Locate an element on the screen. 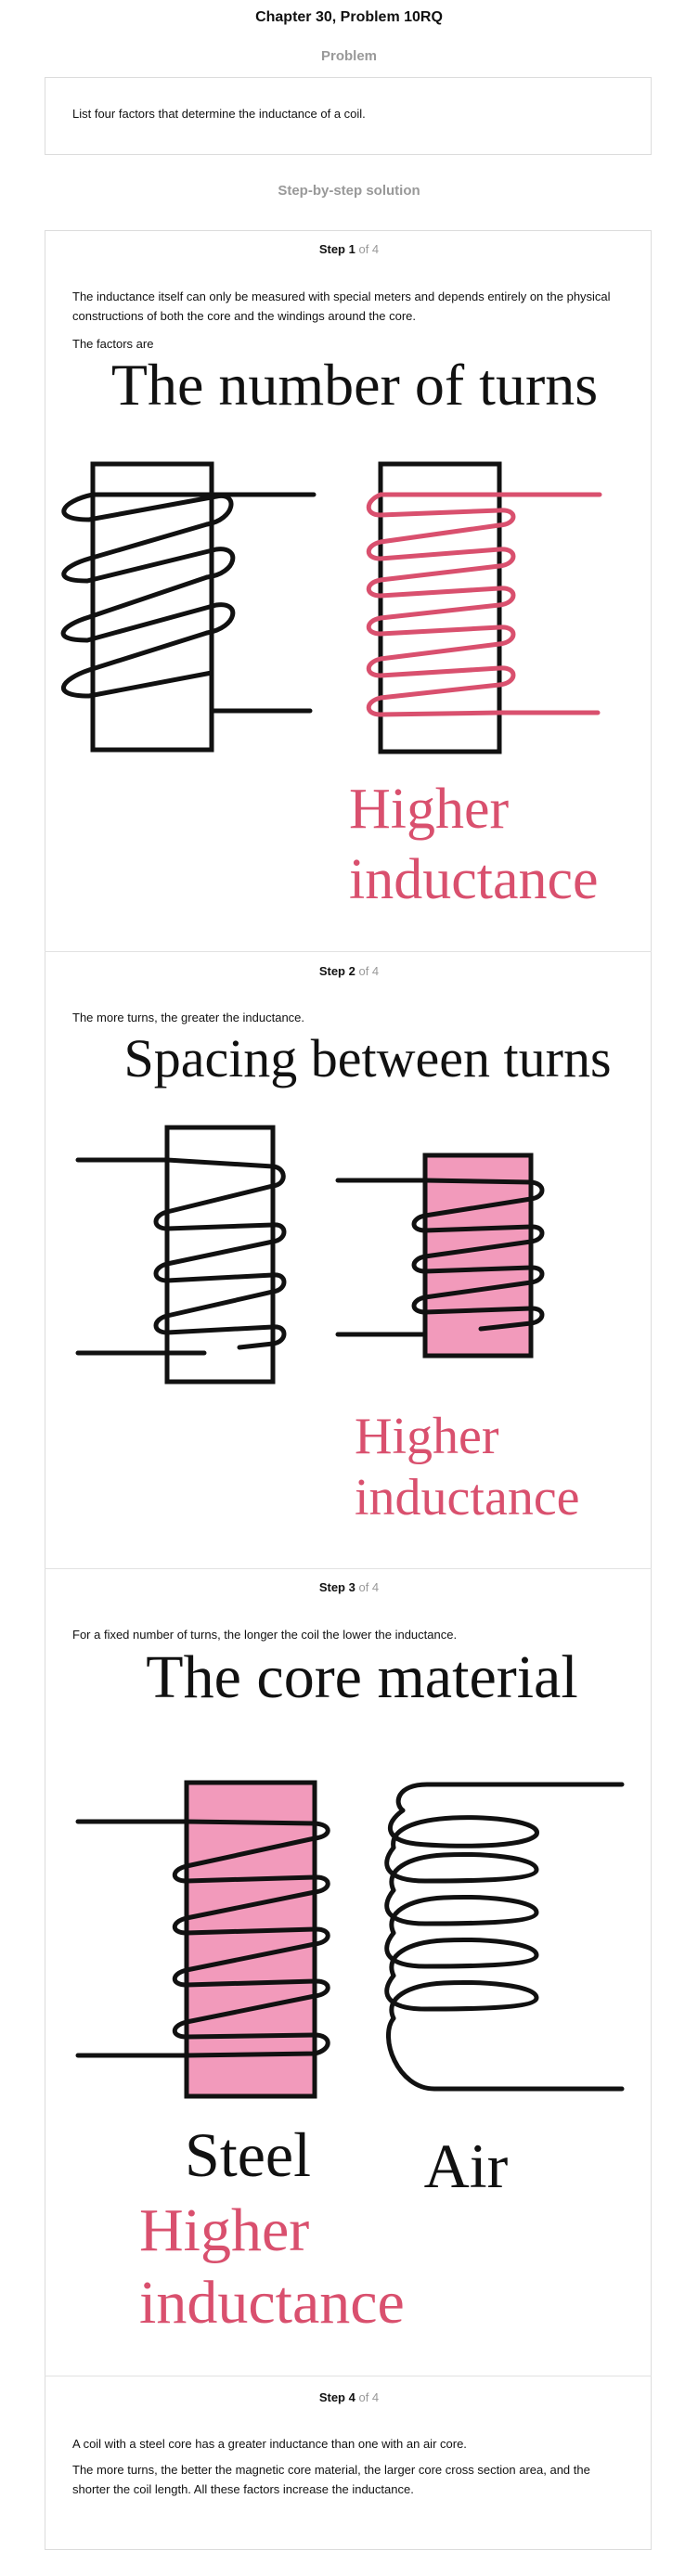  step-number: Step 3 is located at coordinates (336, 1587).